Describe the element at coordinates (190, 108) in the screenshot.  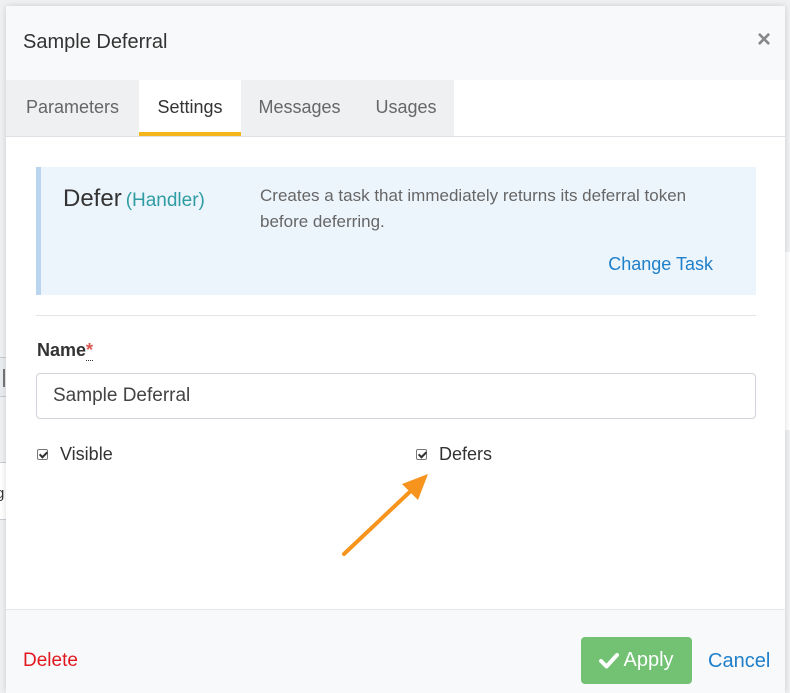
I see `tab-settings: Settings` at that location.